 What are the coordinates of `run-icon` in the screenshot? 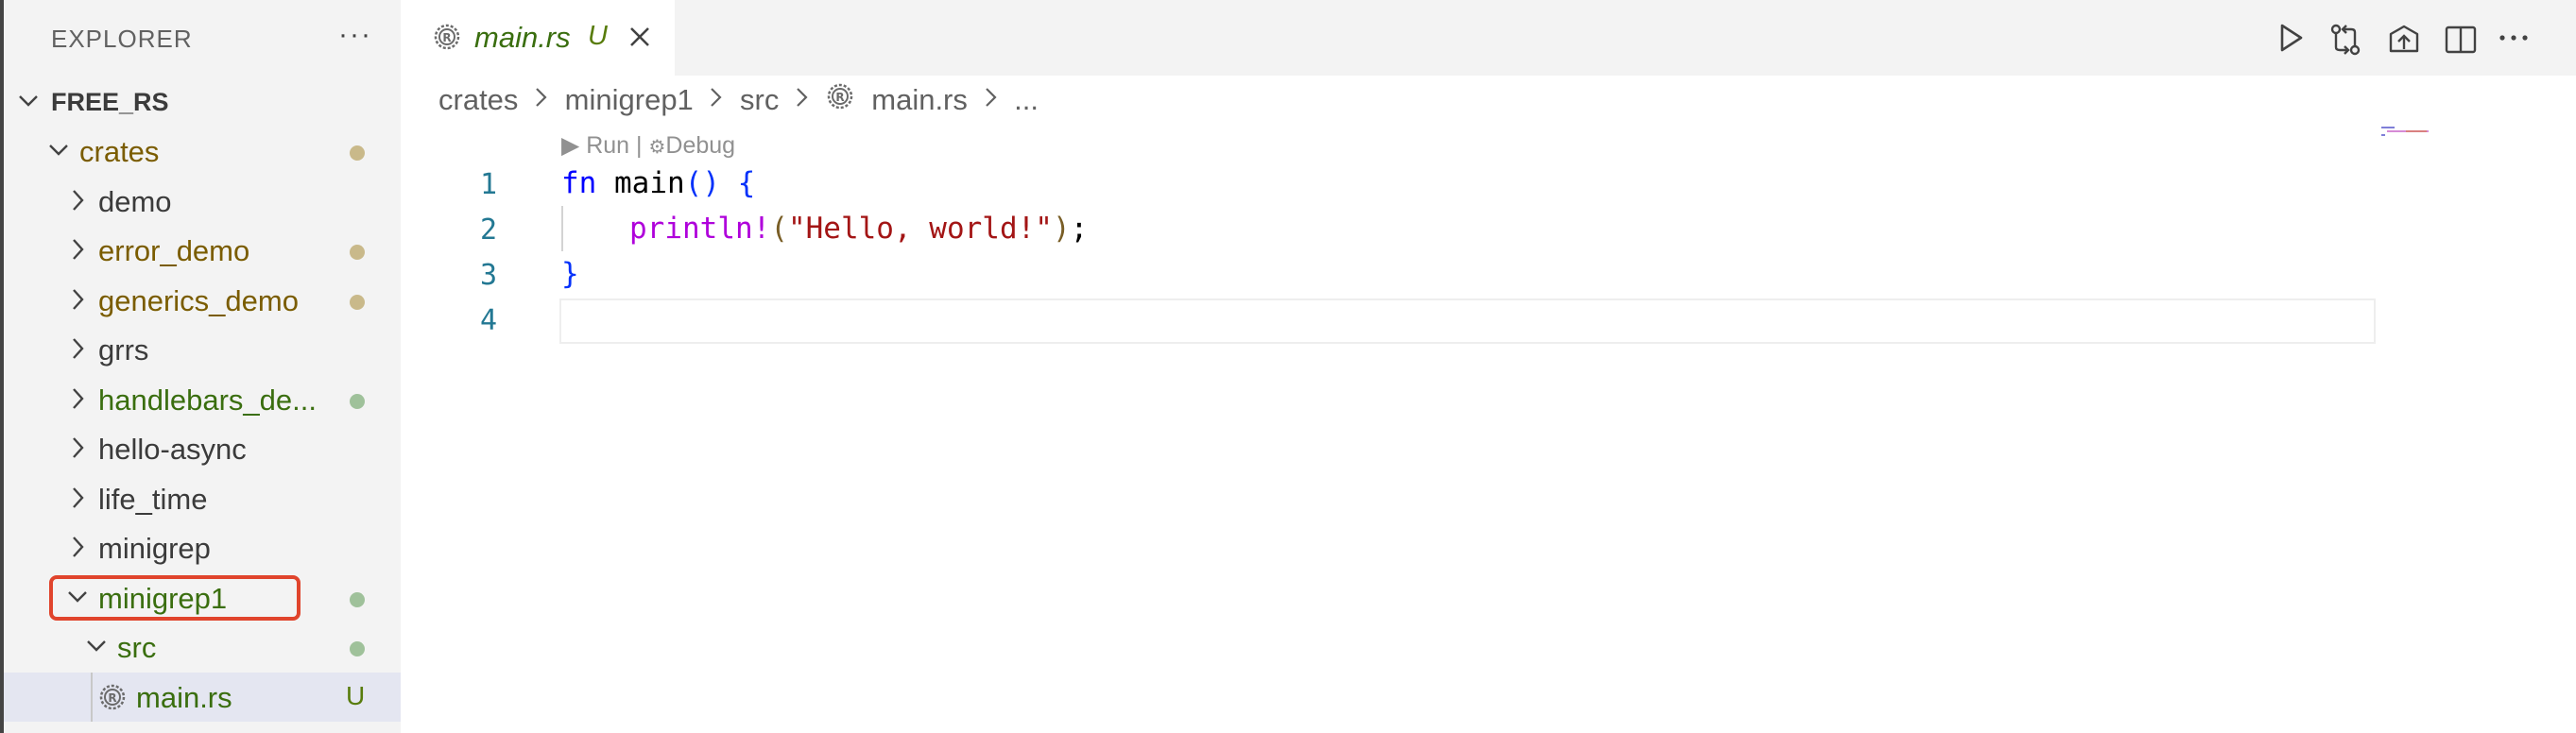 It's located at (2291, 38).